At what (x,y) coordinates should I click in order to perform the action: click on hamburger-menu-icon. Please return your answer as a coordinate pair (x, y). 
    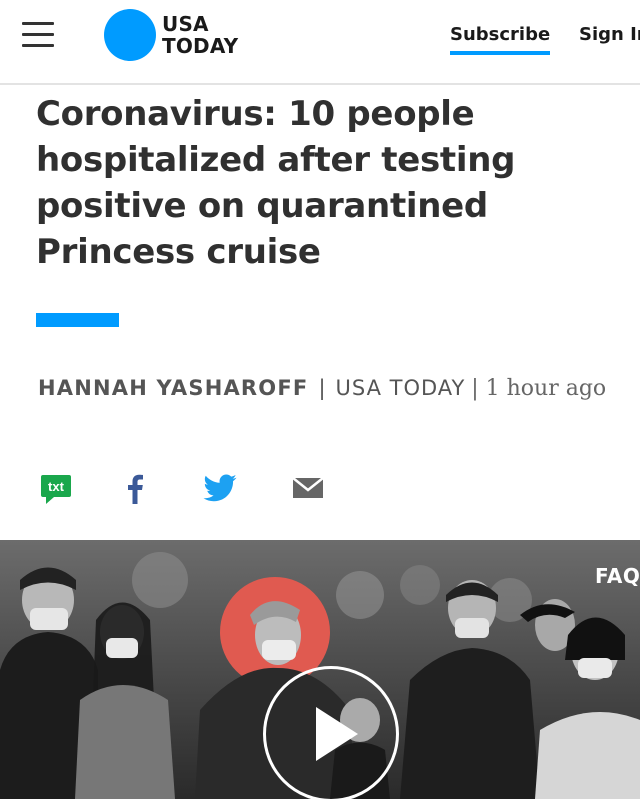
    Looking at the image, I should click on (38, 35).